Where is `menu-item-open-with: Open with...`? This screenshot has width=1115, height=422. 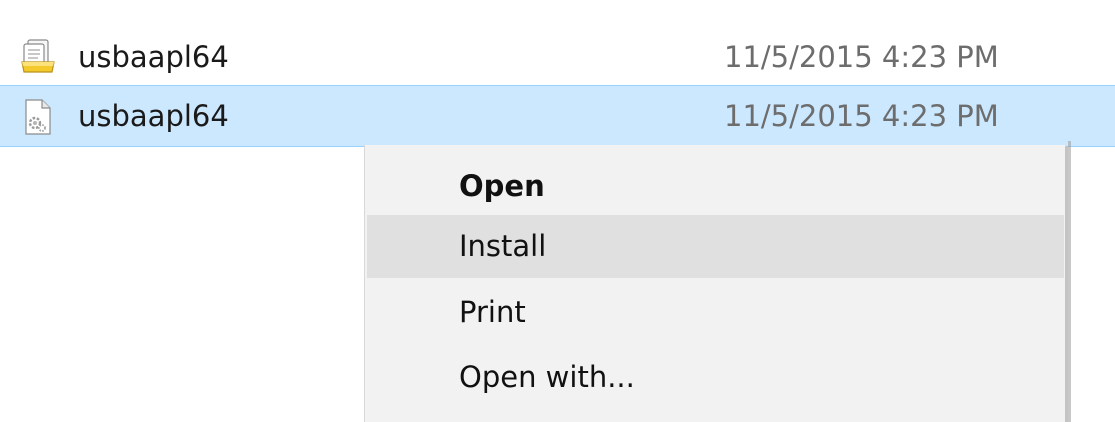
menu-item-open-with: Open with... is located at coordinates (715, 377).